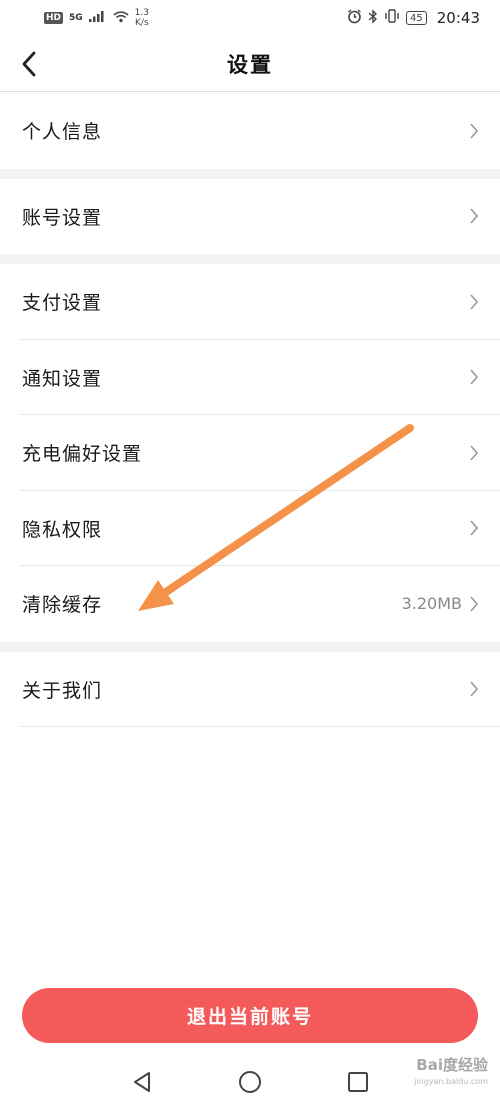 This screenshot has width=500, height=1111. What do you see at coordinates (354, 18) in the screenshot?
I see `alarm-icon` at bounding box center [354, 18].